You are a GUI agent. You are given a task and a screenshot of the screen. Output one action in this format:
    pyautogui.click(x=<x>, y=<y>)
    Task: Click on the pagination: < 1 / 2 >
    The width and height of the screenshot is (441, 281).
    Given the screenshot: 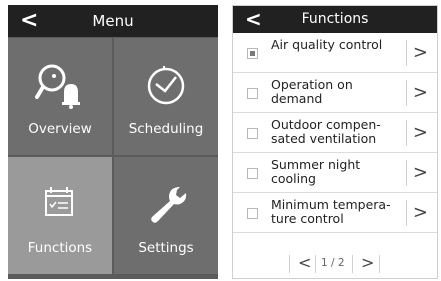 What is the action you would take?
    pyautogui.click(x=335, y=264)
    